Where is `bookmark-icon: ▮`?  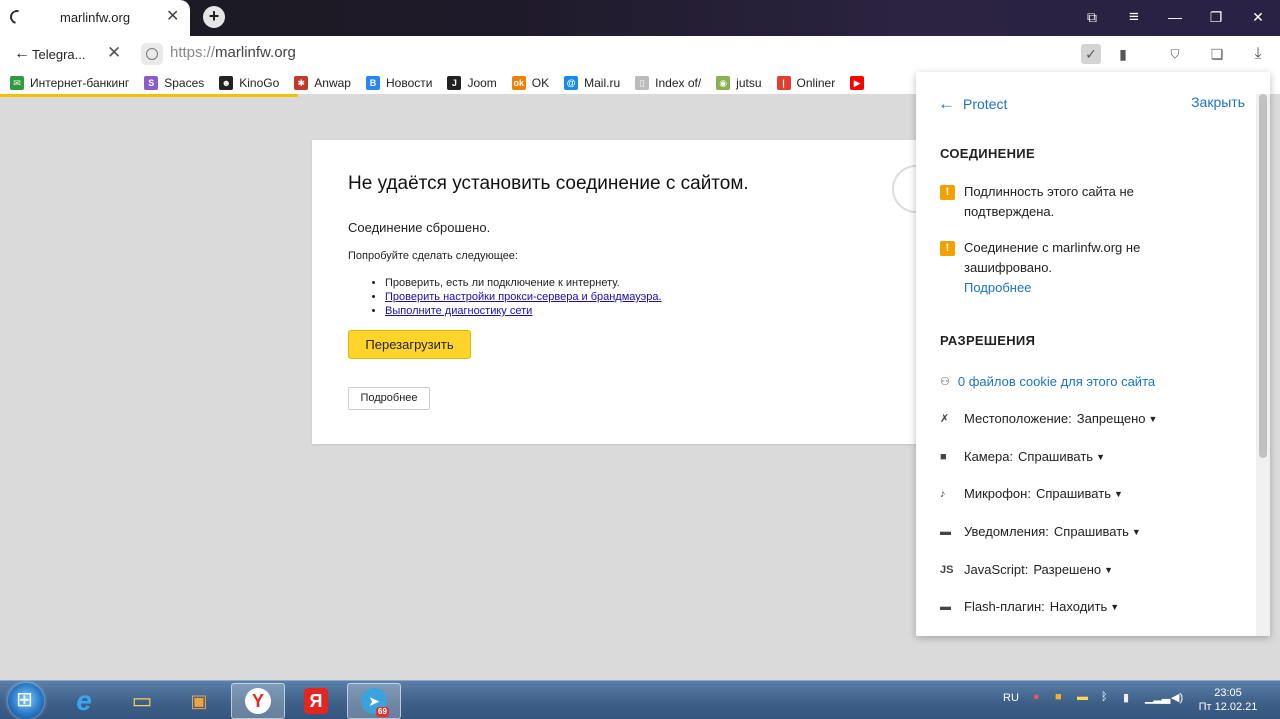 bookmark-icon: ▮ is located at coordinates (1123, 54).